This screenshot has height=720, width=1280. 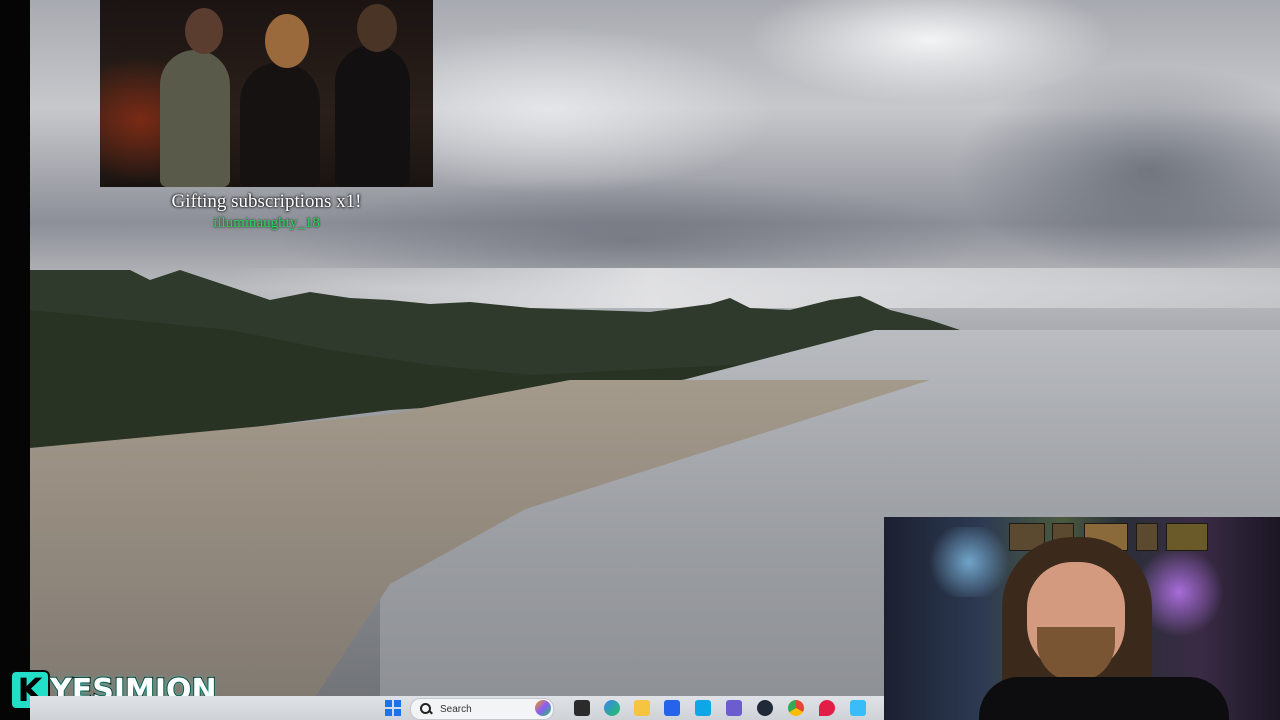 I want to click on clip-person-right-head, so click(x=377, y=28).